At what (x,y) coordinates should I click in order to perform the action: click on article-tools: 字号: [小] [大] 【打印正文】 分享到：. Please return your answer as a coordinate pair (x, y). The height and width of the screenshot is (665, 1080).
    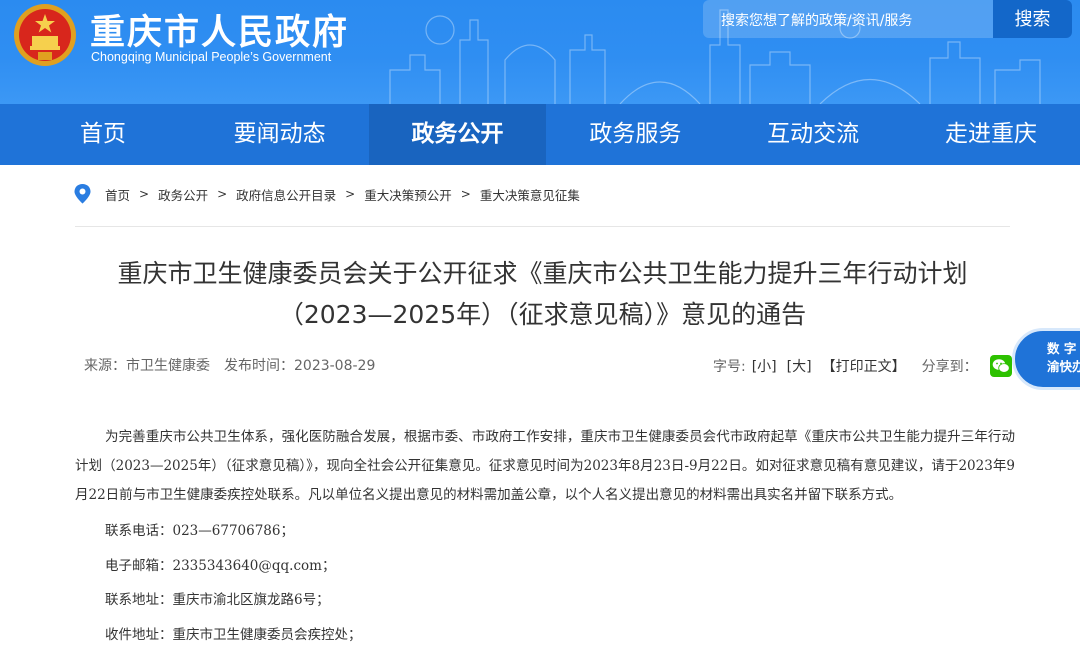
    Looking at the image, I should click on (862, 366).